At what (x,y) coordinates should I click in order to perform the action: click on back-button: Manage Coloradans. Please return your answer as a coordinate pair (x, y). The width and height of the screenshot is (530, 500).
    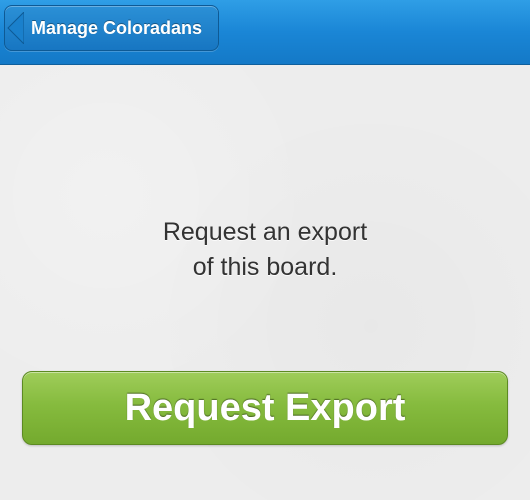
    Looking at the image, I should click on (112, 28).